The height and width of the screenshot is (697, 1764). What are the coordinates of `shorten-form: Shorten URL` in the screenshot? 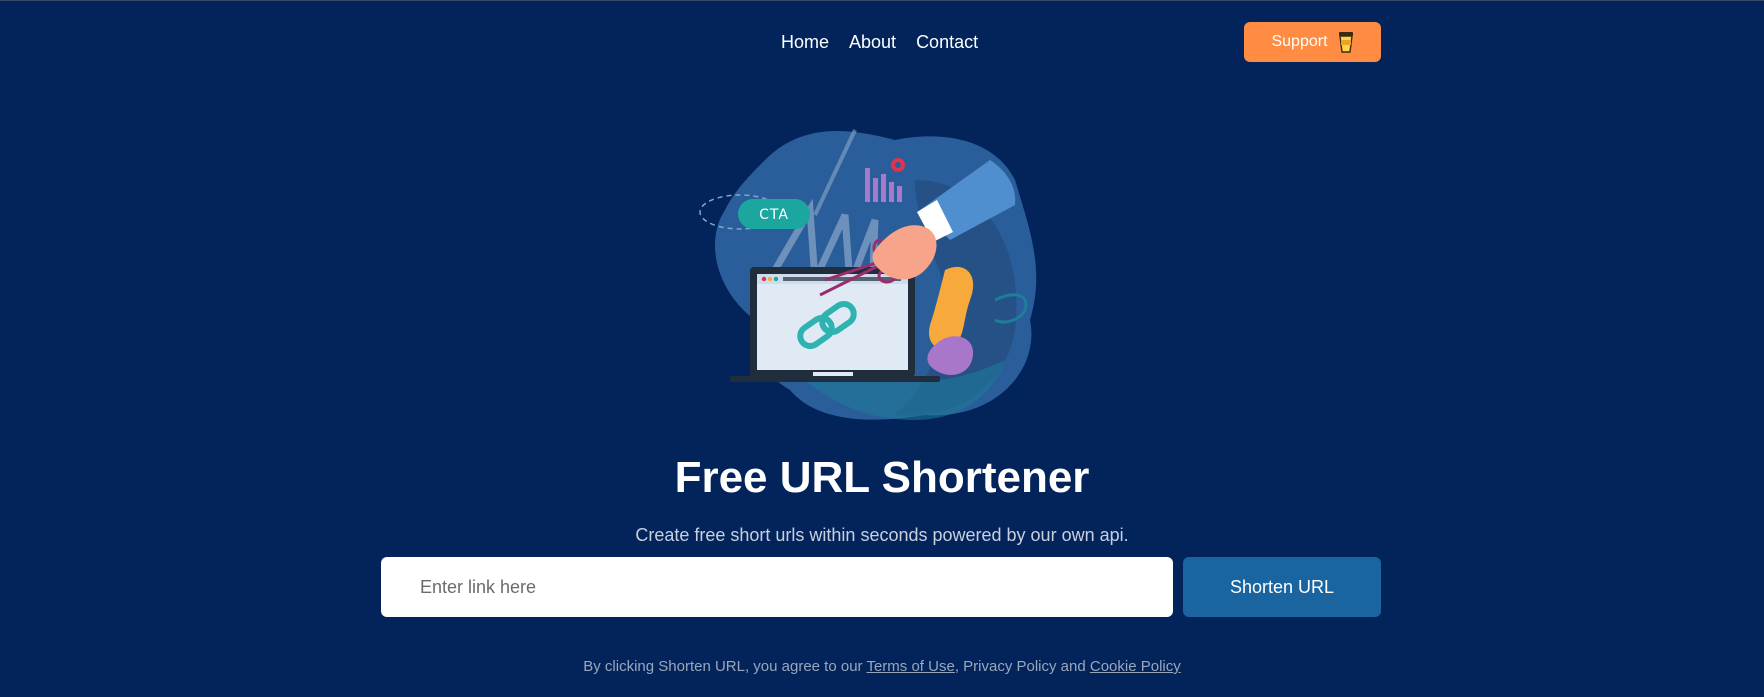 It's located at (881, 587).